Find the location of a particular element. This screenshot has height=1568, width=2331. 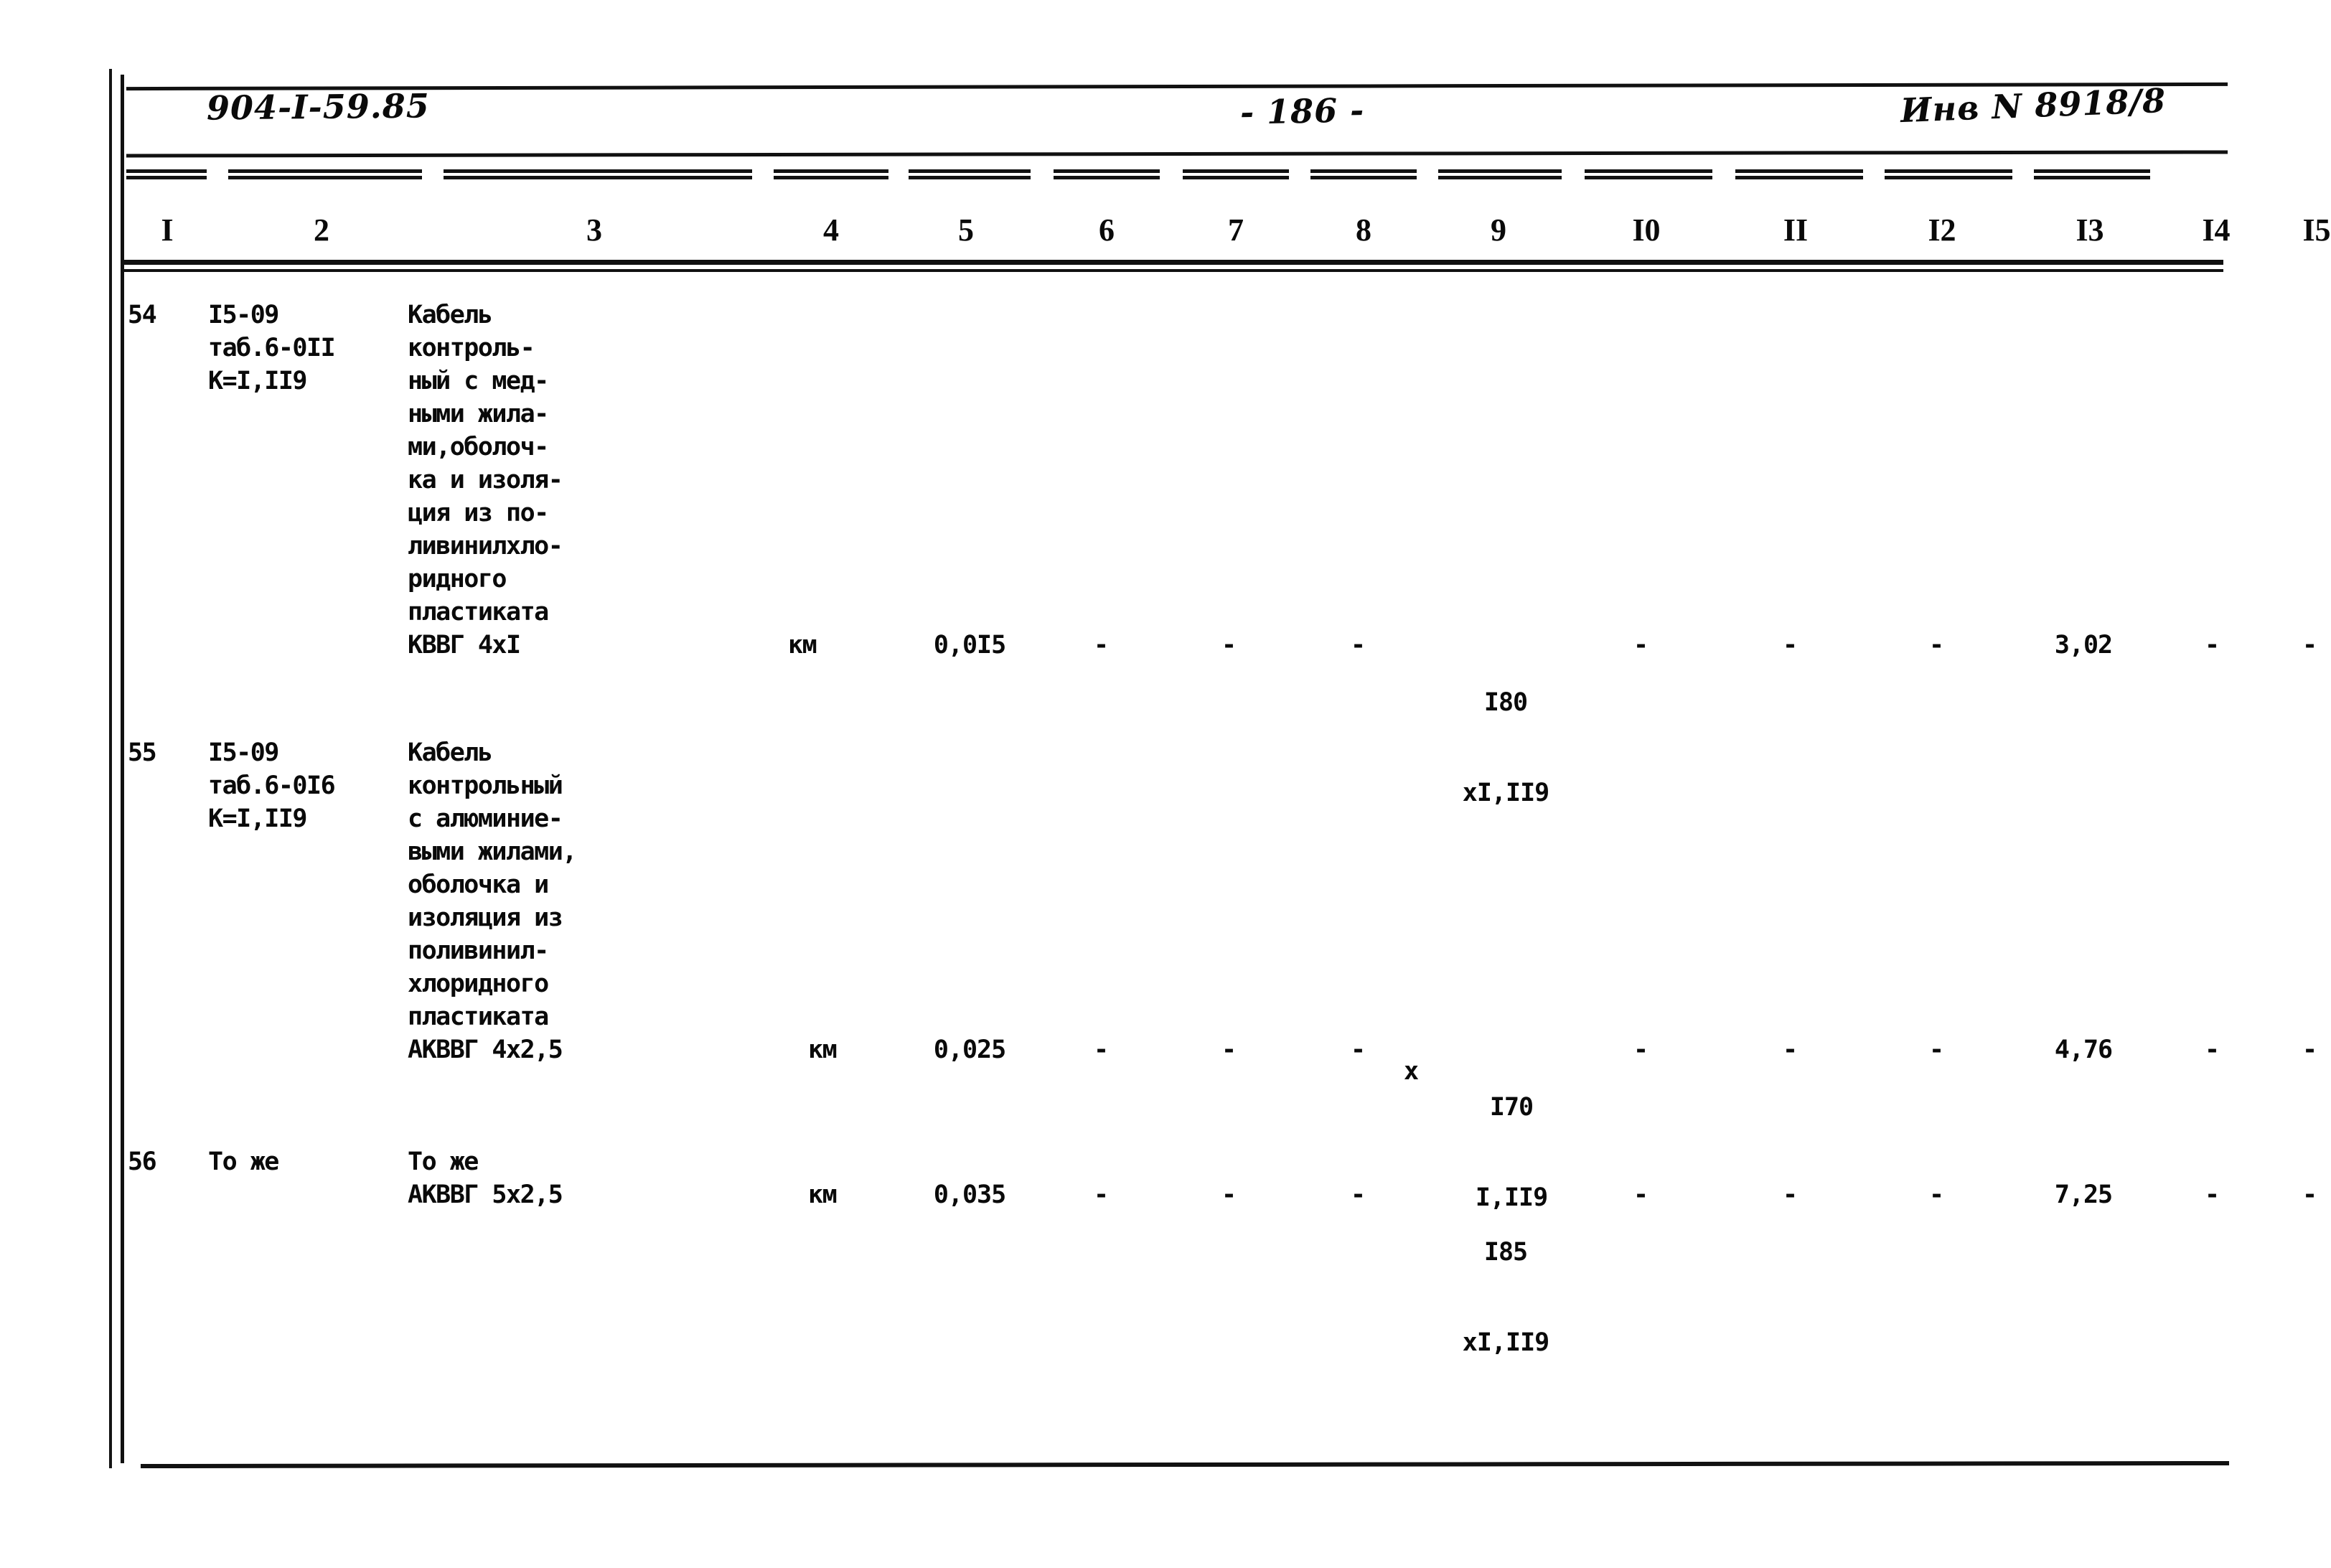

column-number-8: 8 is located at coordinates (1363, 230).